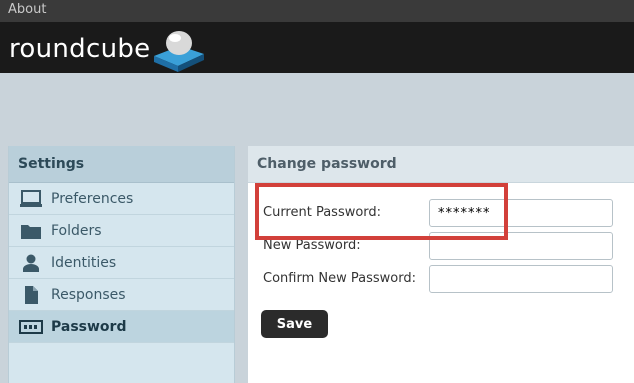  What do you see at coordinates (121, 164) in the screenshot?
I see `sidebar-title: Settings` at bounding box center [121, 164].